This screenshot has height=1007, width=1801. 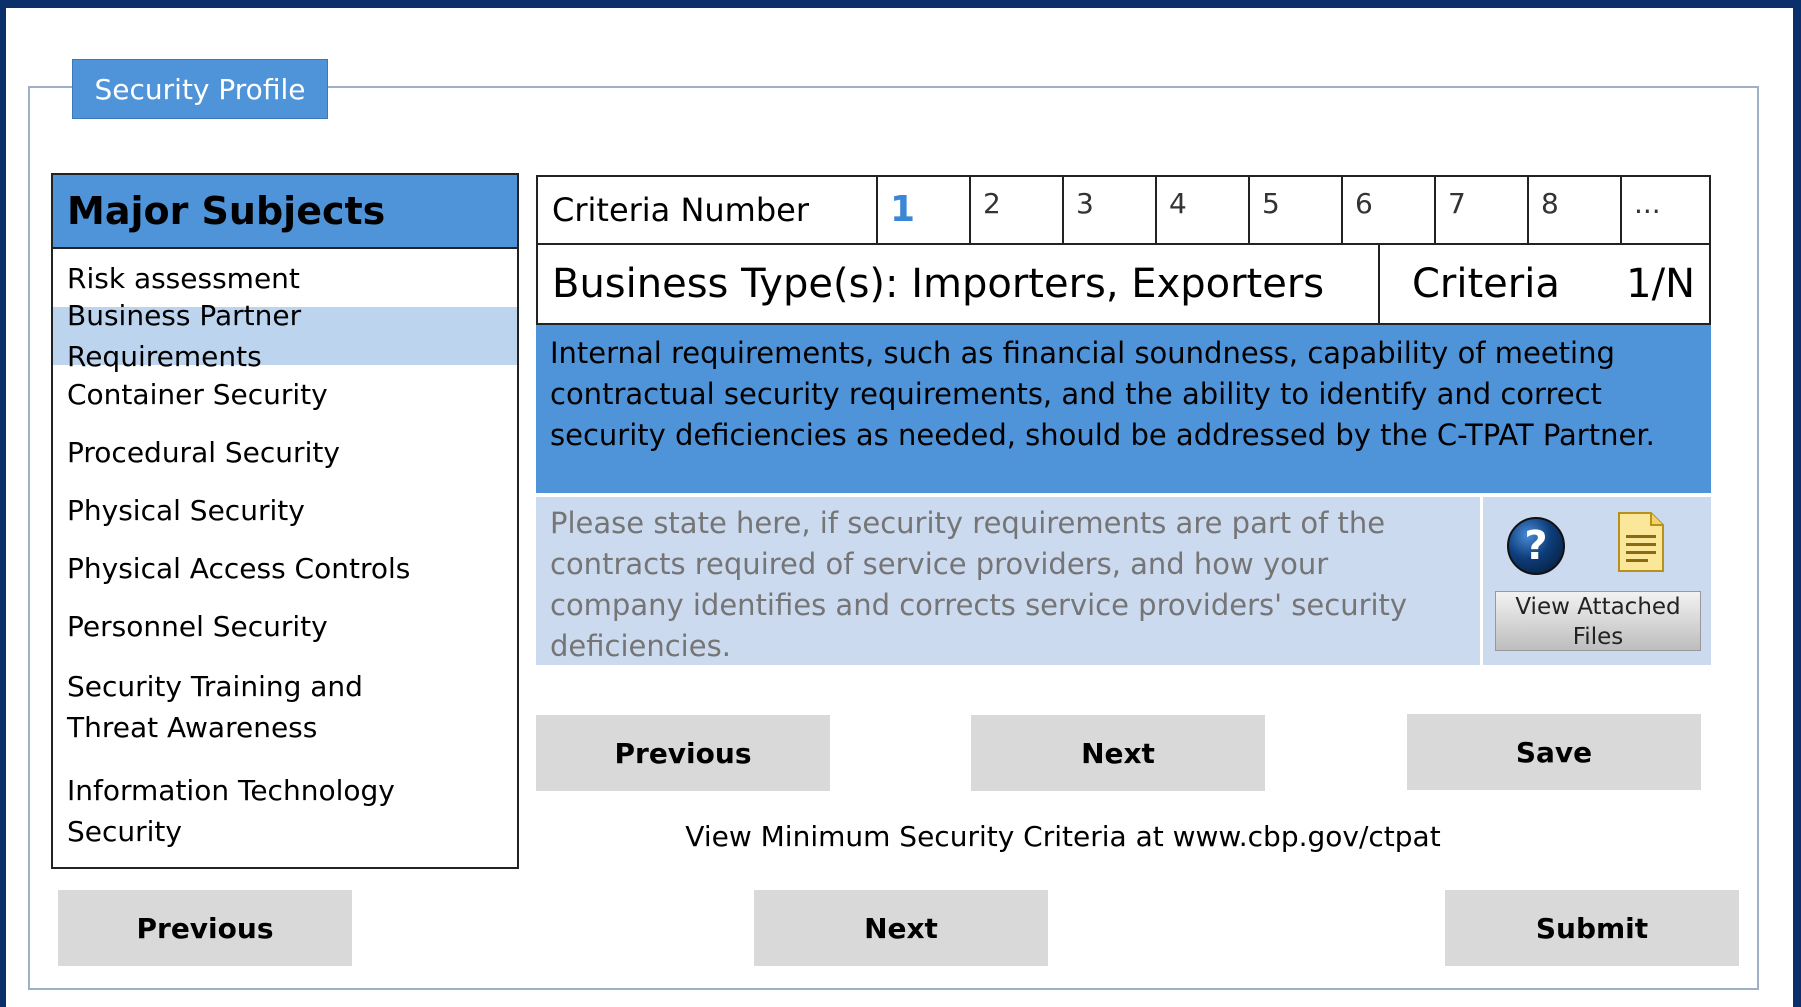 I want to click on criteria-number-8: 8, so click(x=1575, y=210).